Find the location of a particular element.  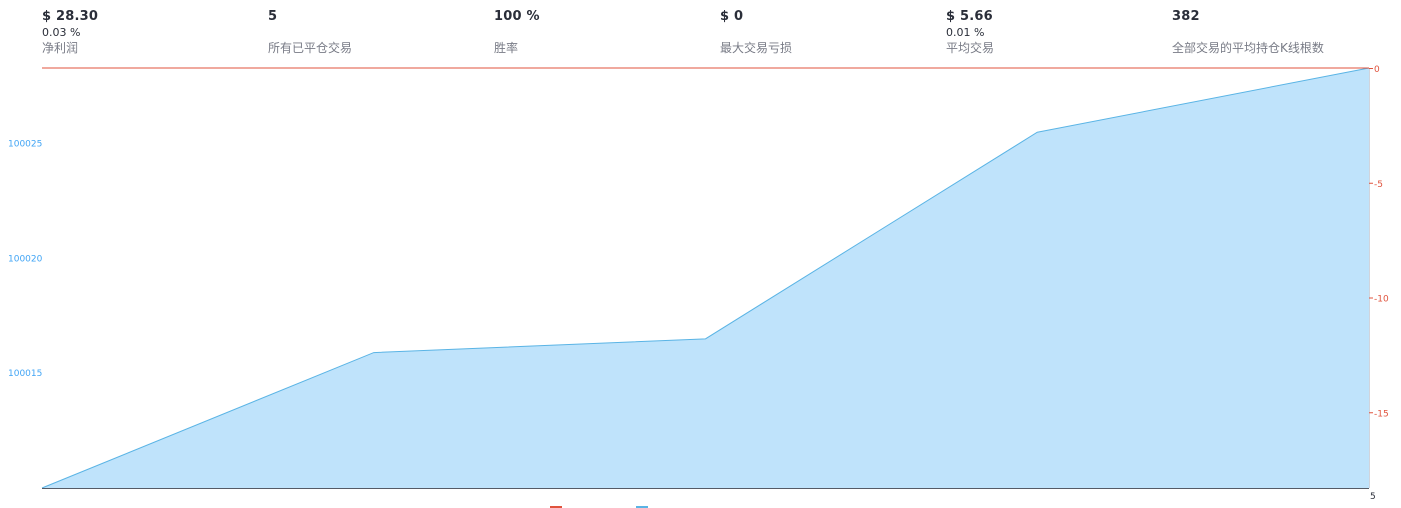

right-axis-tick-label: -10 is located at coordinates (1381, 300).